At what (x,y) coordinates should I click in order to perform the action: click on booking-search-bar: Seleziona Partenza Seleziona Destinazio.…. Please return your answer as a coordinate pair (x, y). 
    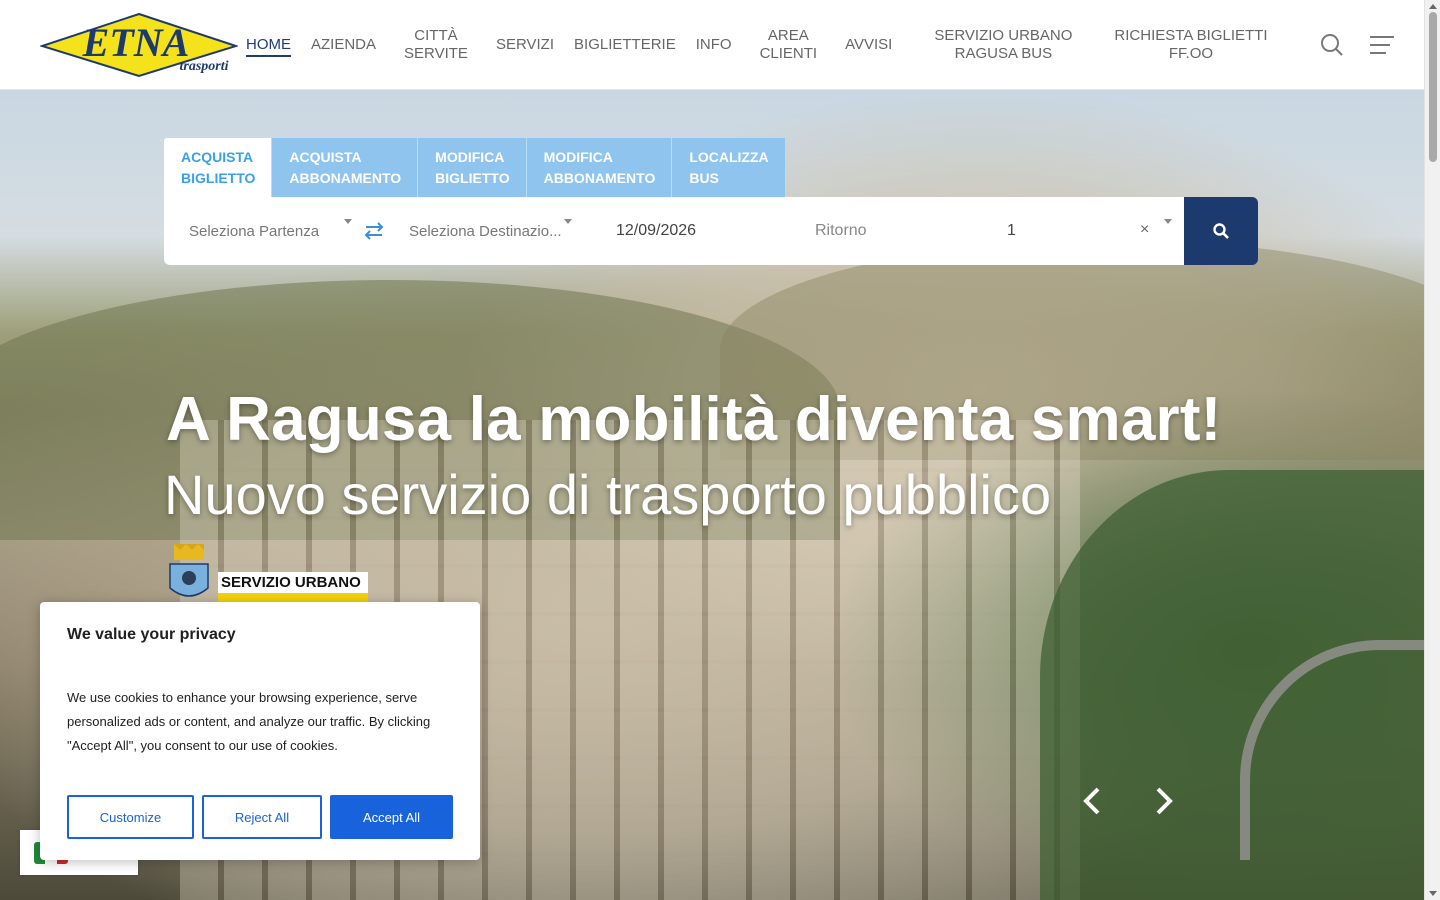
    Looking at the image, I should click on (674, 231).